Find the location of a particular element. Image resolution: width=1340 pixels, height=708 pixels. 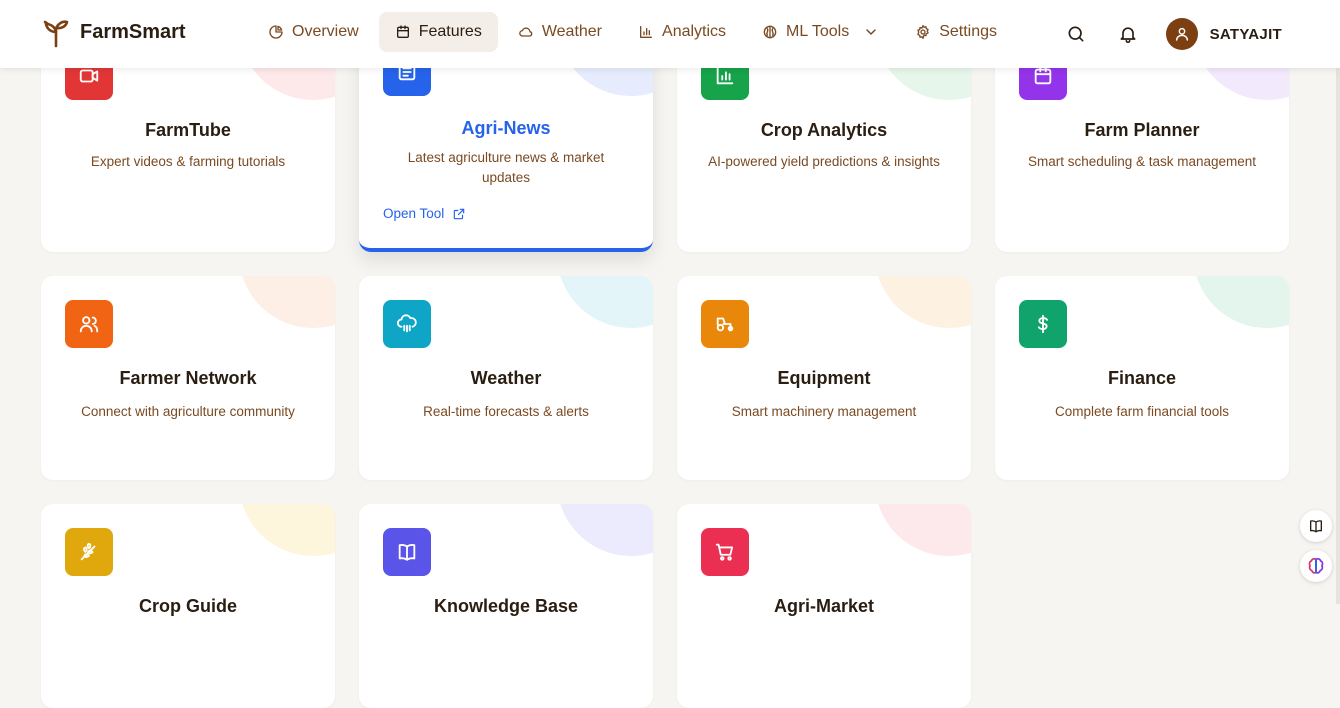

nav-label: ML Tools is located at coordinates (818, 31).